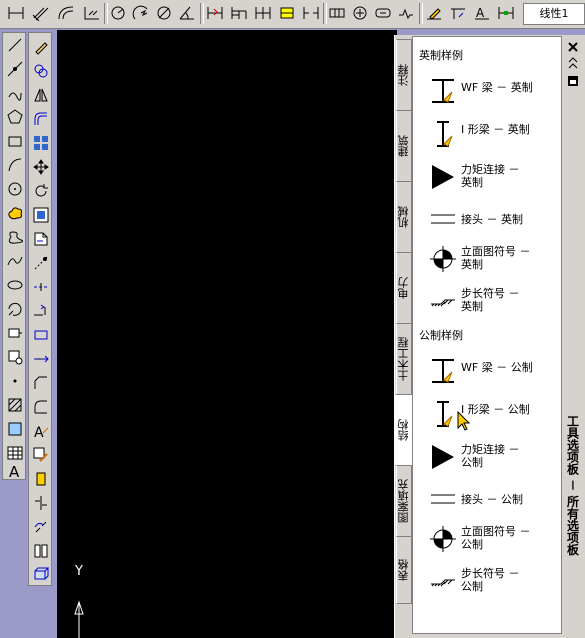 This screenshot has height=638, width=585. I want to click on tool-moment-connection-metric: 力矩连接 － 公制, so click(494, 459).